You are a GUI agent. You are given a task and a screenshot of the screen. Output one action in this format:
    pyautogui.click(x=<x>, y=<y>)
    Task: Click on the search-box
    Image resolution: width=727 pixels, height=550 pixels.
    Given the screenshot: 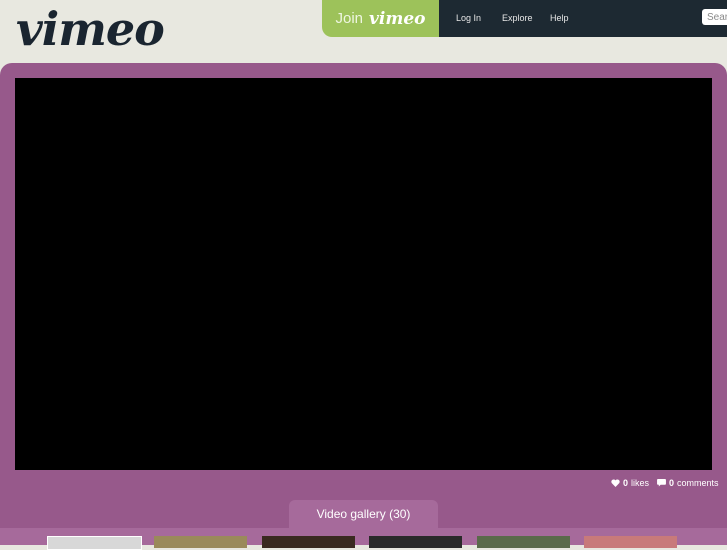 What is the action you would take?
    pyautogui.click(x=714, y=17)
    